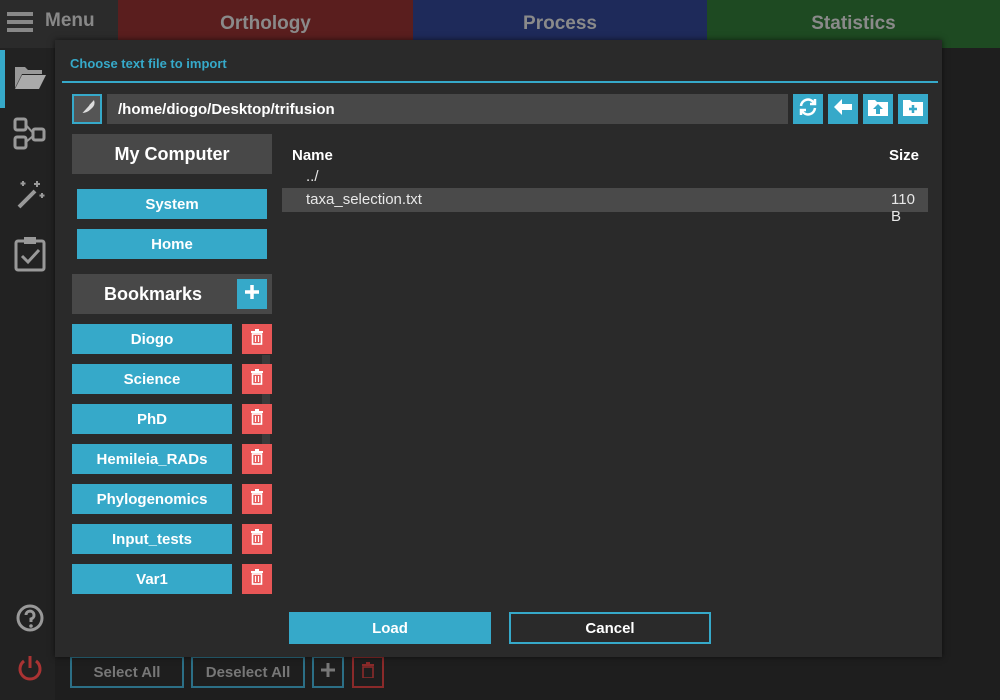 The image size is (1000, 700). What do you see at coordinates (312, 176) in the screenshot?
I see `parent-dir-entry: ../` at bounding box center [312, 176].